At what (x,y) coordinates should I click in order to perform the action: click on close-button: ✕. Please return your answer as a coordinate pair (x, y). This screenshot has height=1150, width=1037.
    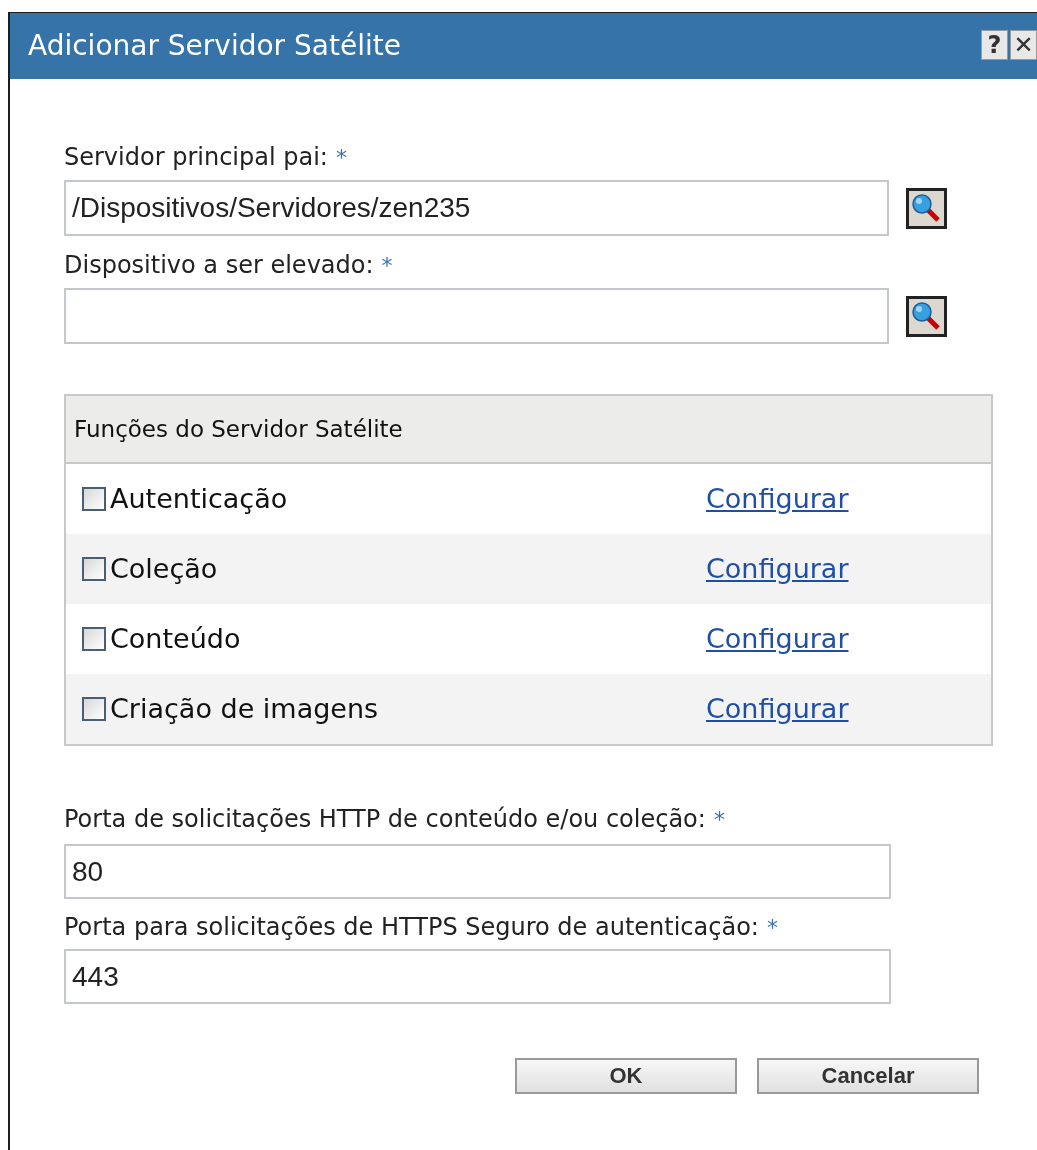
    Looking at the image, I should click on (1023, 45).